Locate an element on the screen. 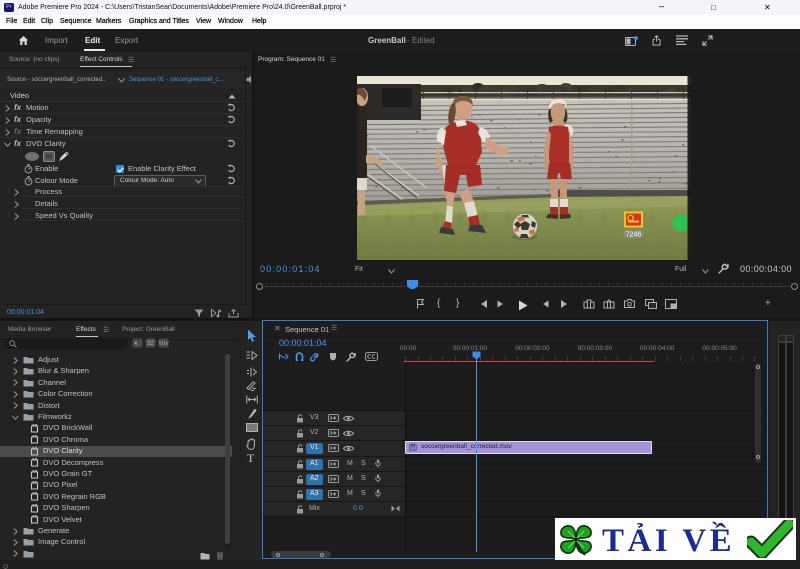  svg-text: 7246 is located at coordinates (634, 235).